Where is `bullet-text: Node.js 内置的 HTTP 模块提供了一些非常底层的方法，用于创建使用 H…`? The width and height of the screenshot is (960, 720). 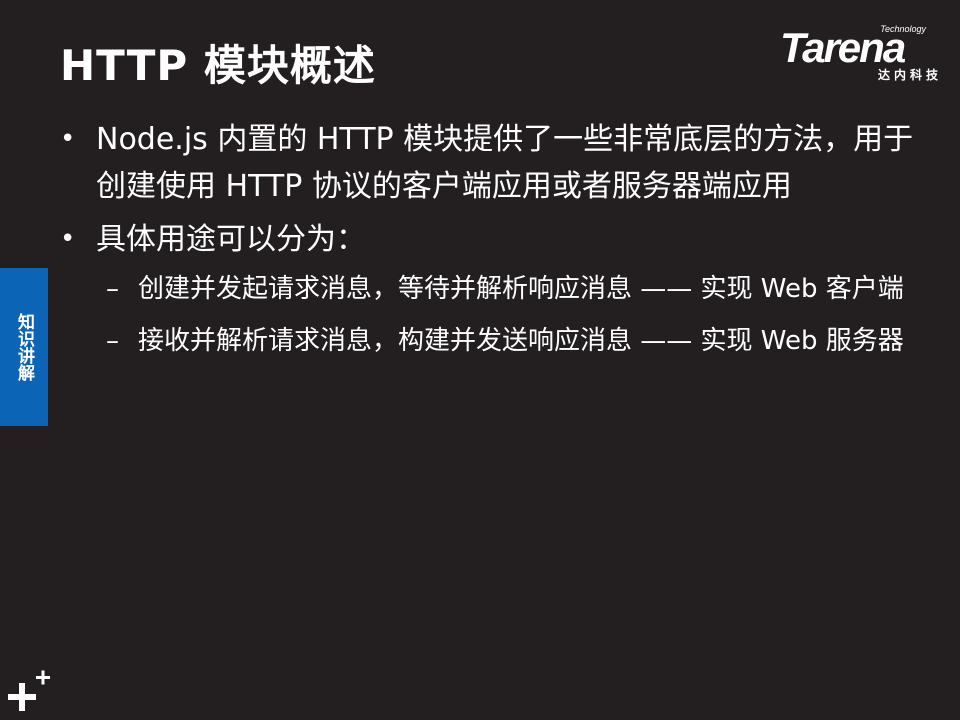
bullet-text: Node.js 内置的 HTTP 模块提供了一些非常底层的方法，用于创建使用 H… is located at coordinates (505, 163).